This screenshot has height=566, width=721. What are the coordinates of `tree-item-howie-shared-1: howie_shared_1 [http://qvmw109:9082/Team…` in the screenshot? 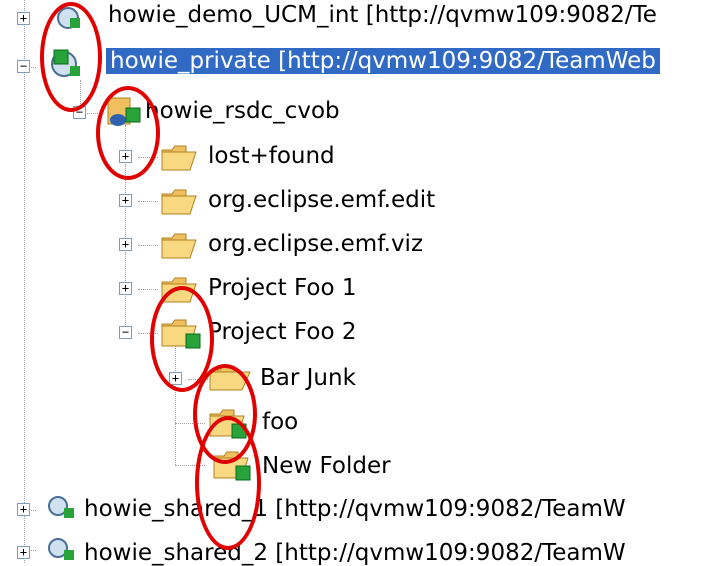 It's located at (355, 509).